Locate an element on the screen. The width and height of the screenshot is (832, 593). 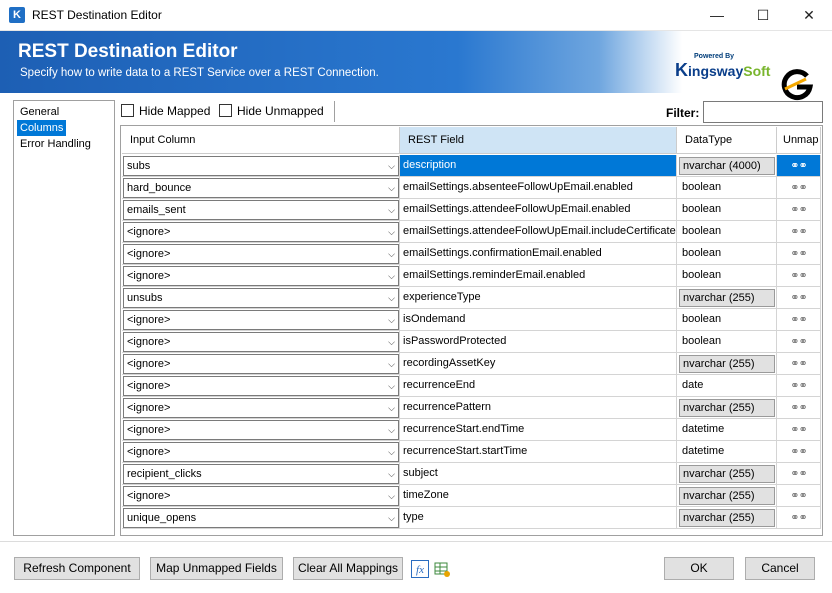
table-row: <ignore> ⌵ isPasswordProtected boolean ⚭⚭ is located at coordinates (471, 342).